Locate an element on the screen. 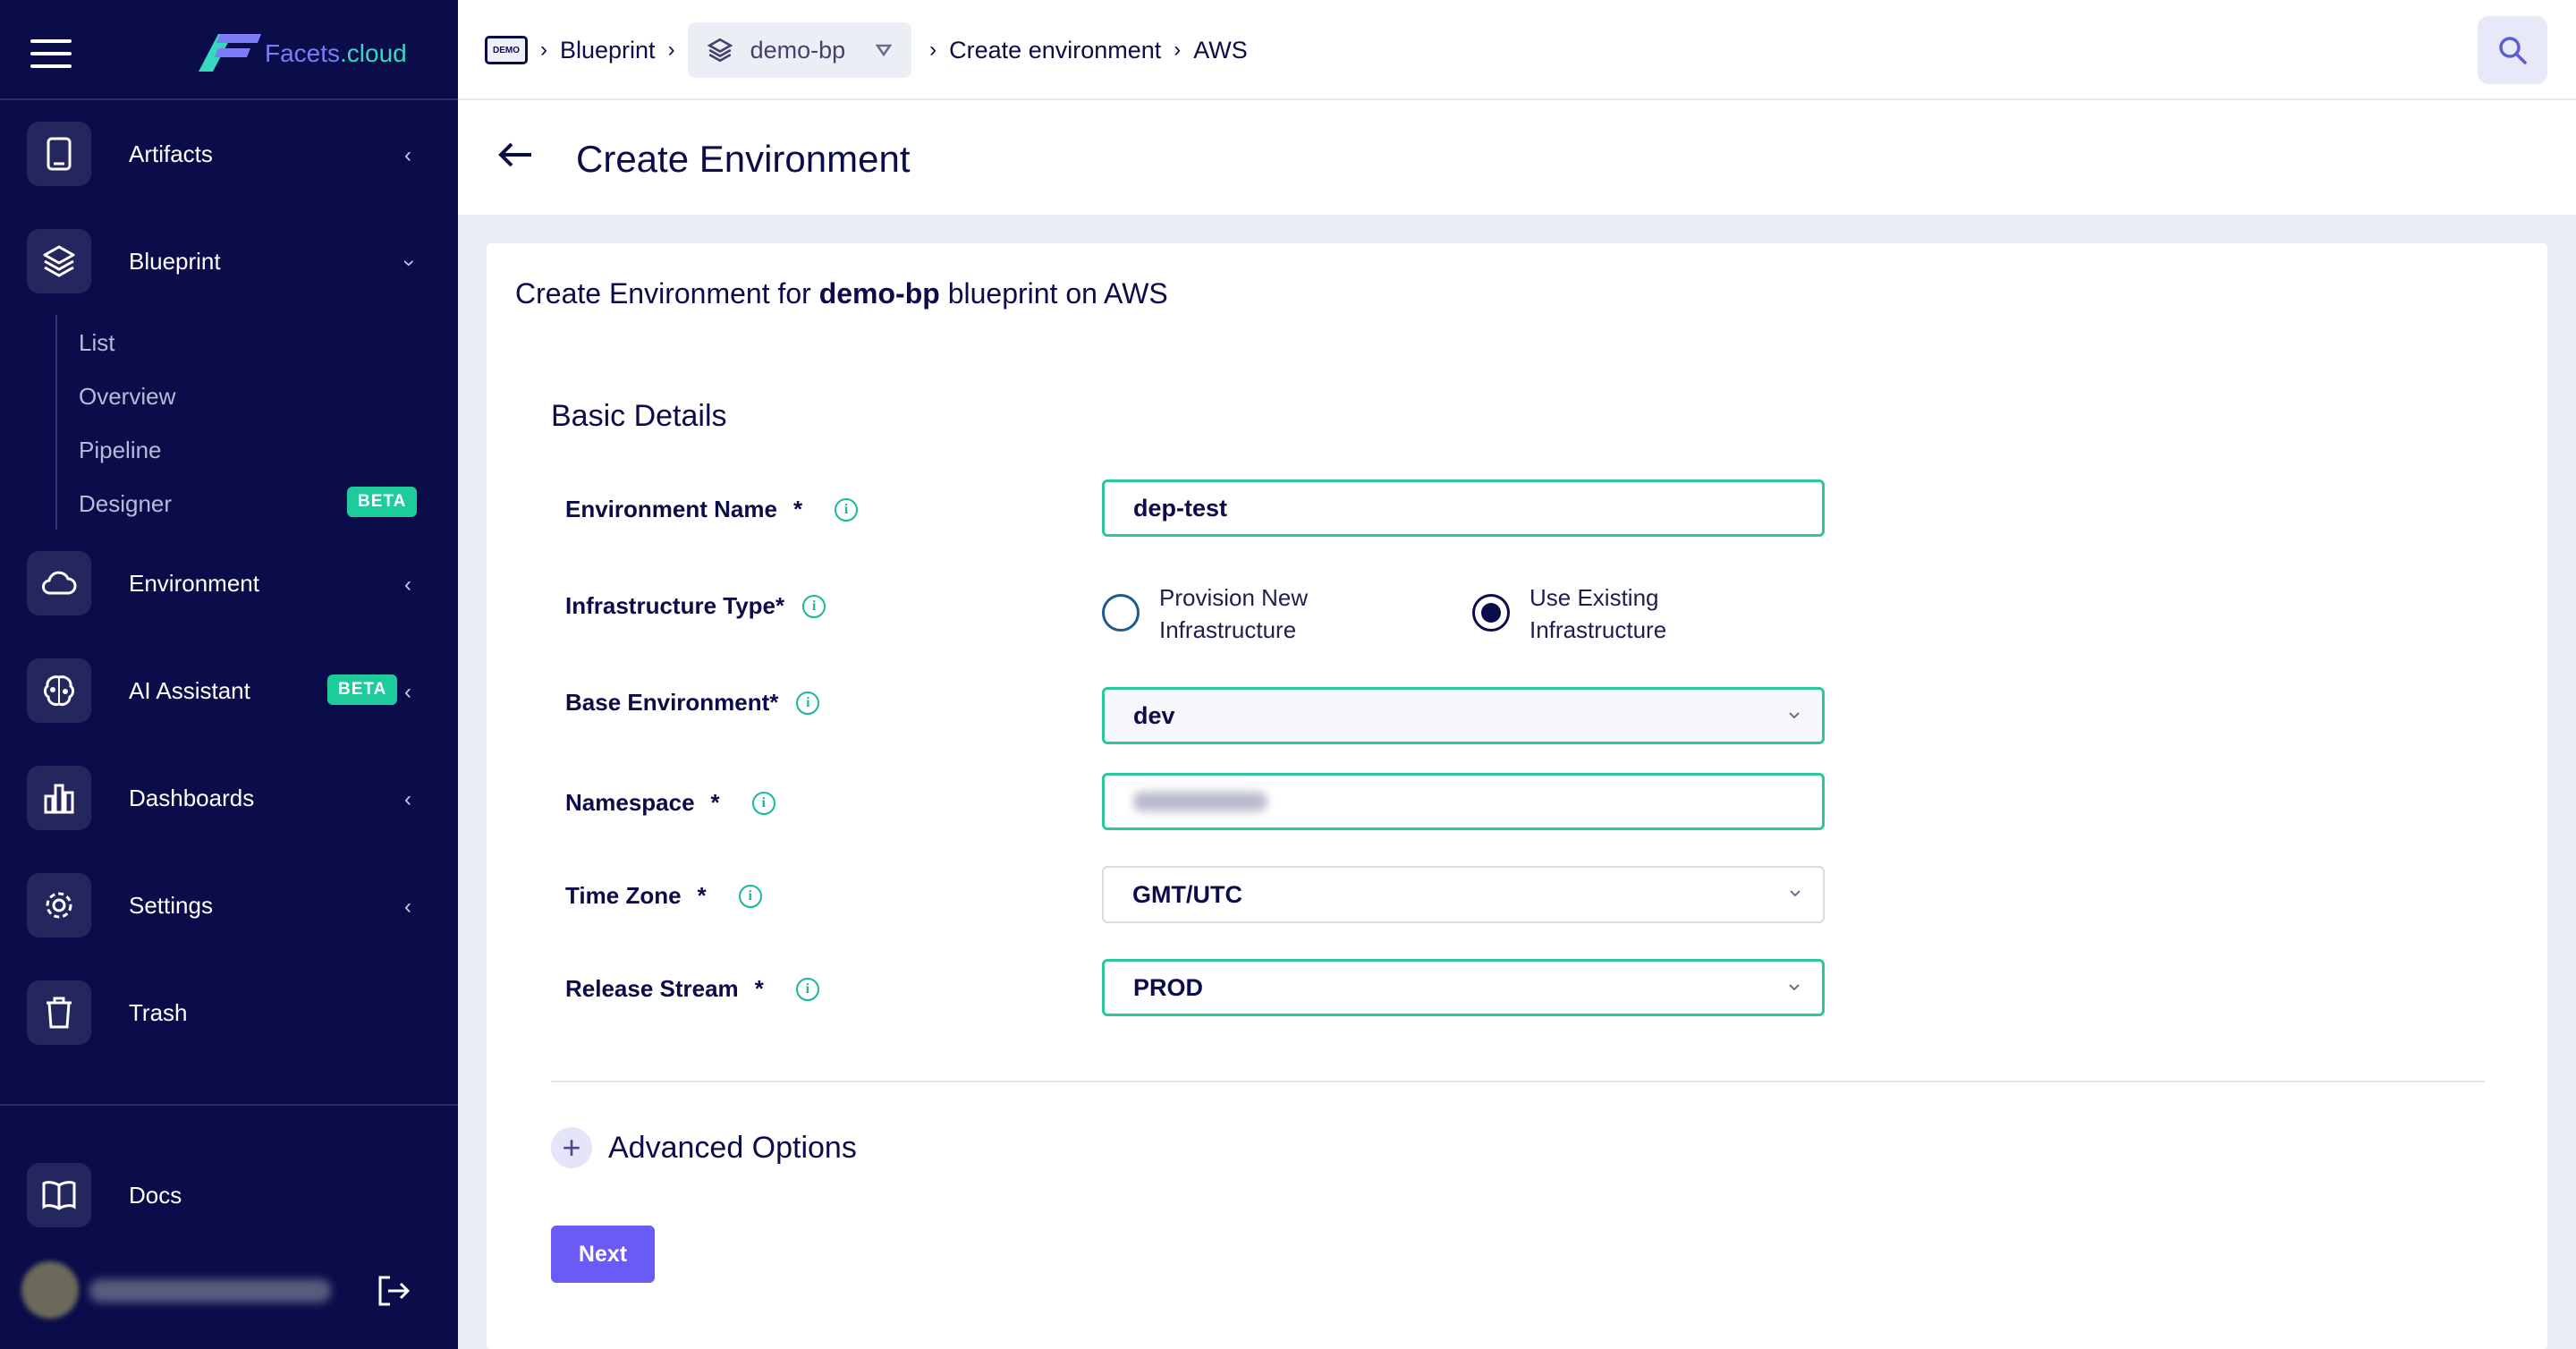  search-button is located at coordinates (2512, 50).